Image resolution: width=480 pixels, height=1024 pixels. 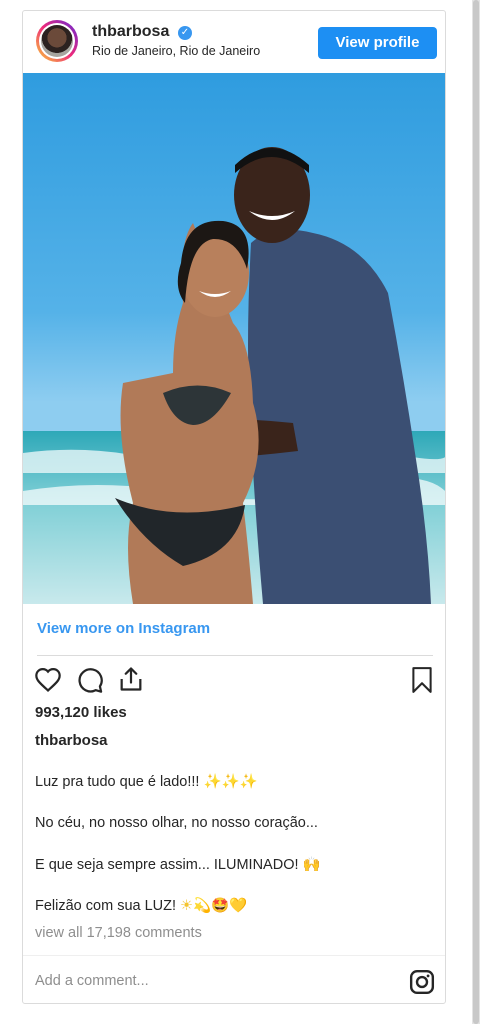 I want to click on caption-author: thbarbosa, so click(x=71, y=740).